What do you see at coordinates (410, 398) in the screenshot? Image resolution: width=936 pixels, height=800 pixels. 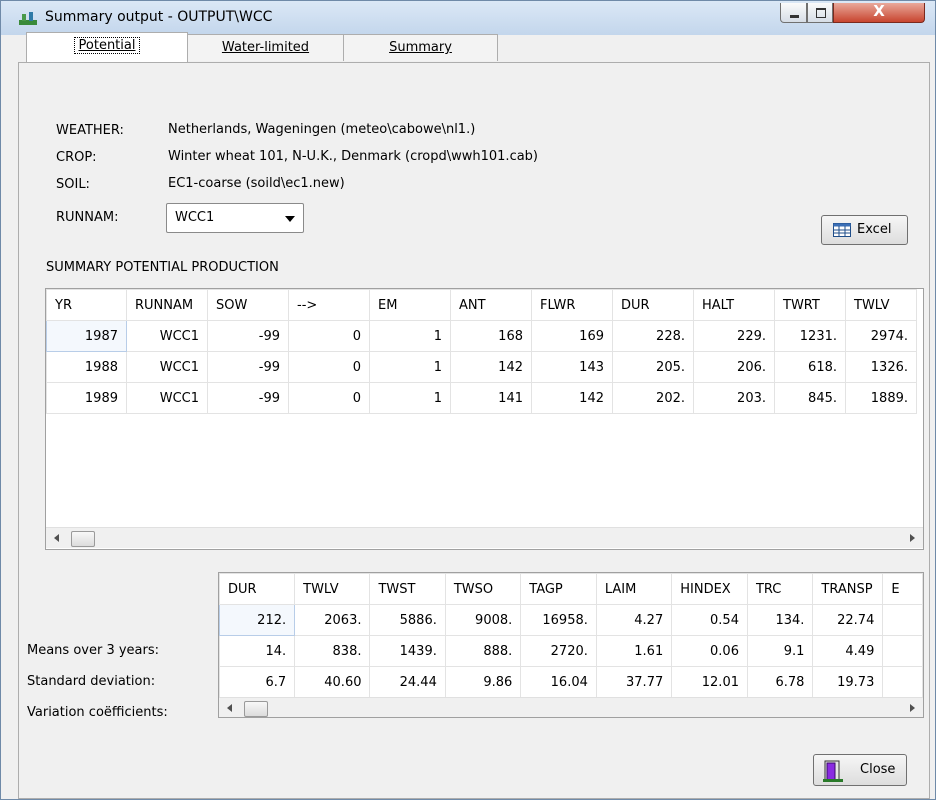 I see `cell: 1` at bounding box center [410, 398].